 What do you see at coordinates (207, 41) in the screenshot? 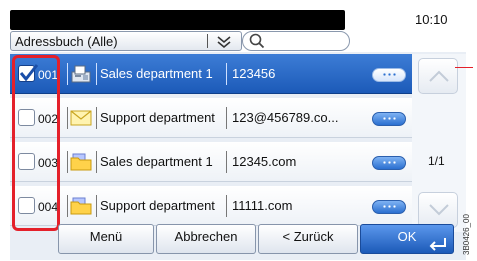
I see `selector-divider` at bounding box center [207, 41].